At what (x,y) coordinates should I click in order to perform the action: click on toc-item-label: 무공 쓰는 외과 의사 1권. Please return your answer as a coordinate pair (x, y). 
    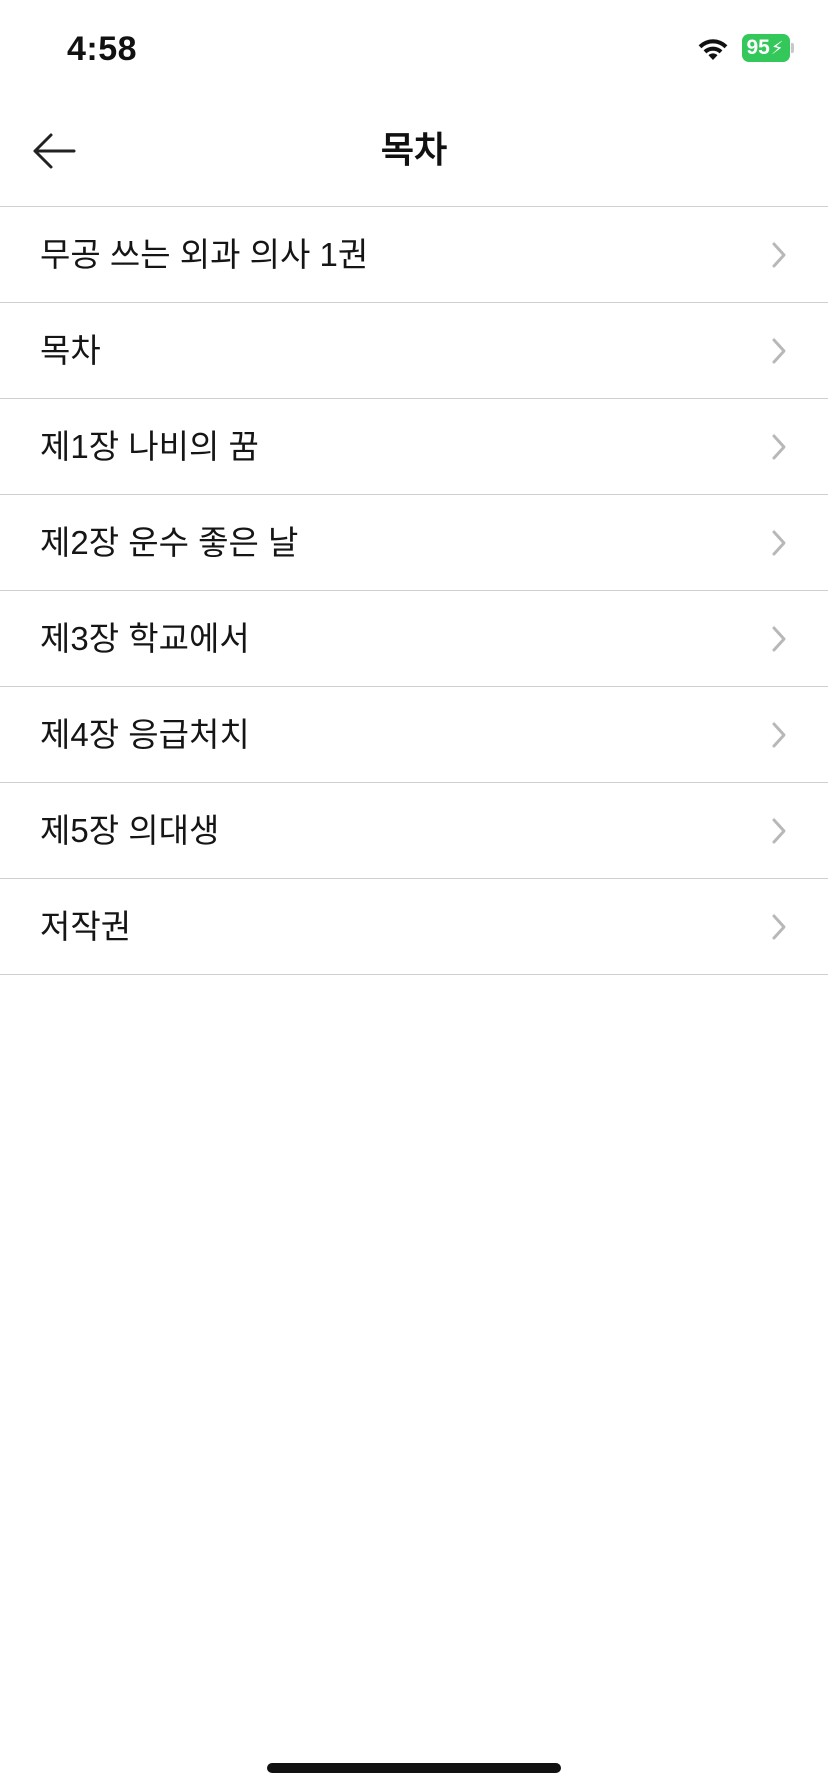
    Looking at the image, I should click on (204, 254).